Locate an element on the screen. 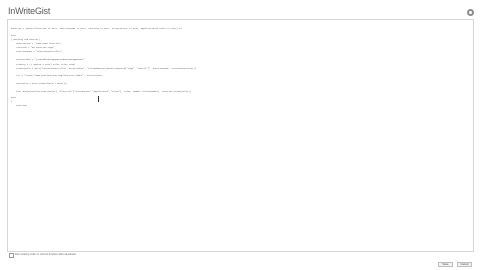 The image size is (480, 270). code-line: Description = "Same Name Function", is located at coordinates (37, 43).